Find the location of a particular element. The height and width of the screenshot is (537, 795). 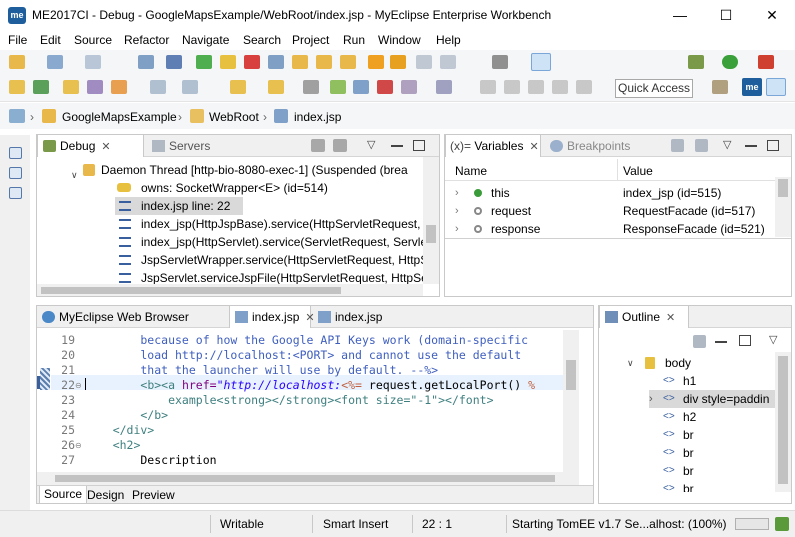

disconnect-icon is located at coordinates (276, 62).